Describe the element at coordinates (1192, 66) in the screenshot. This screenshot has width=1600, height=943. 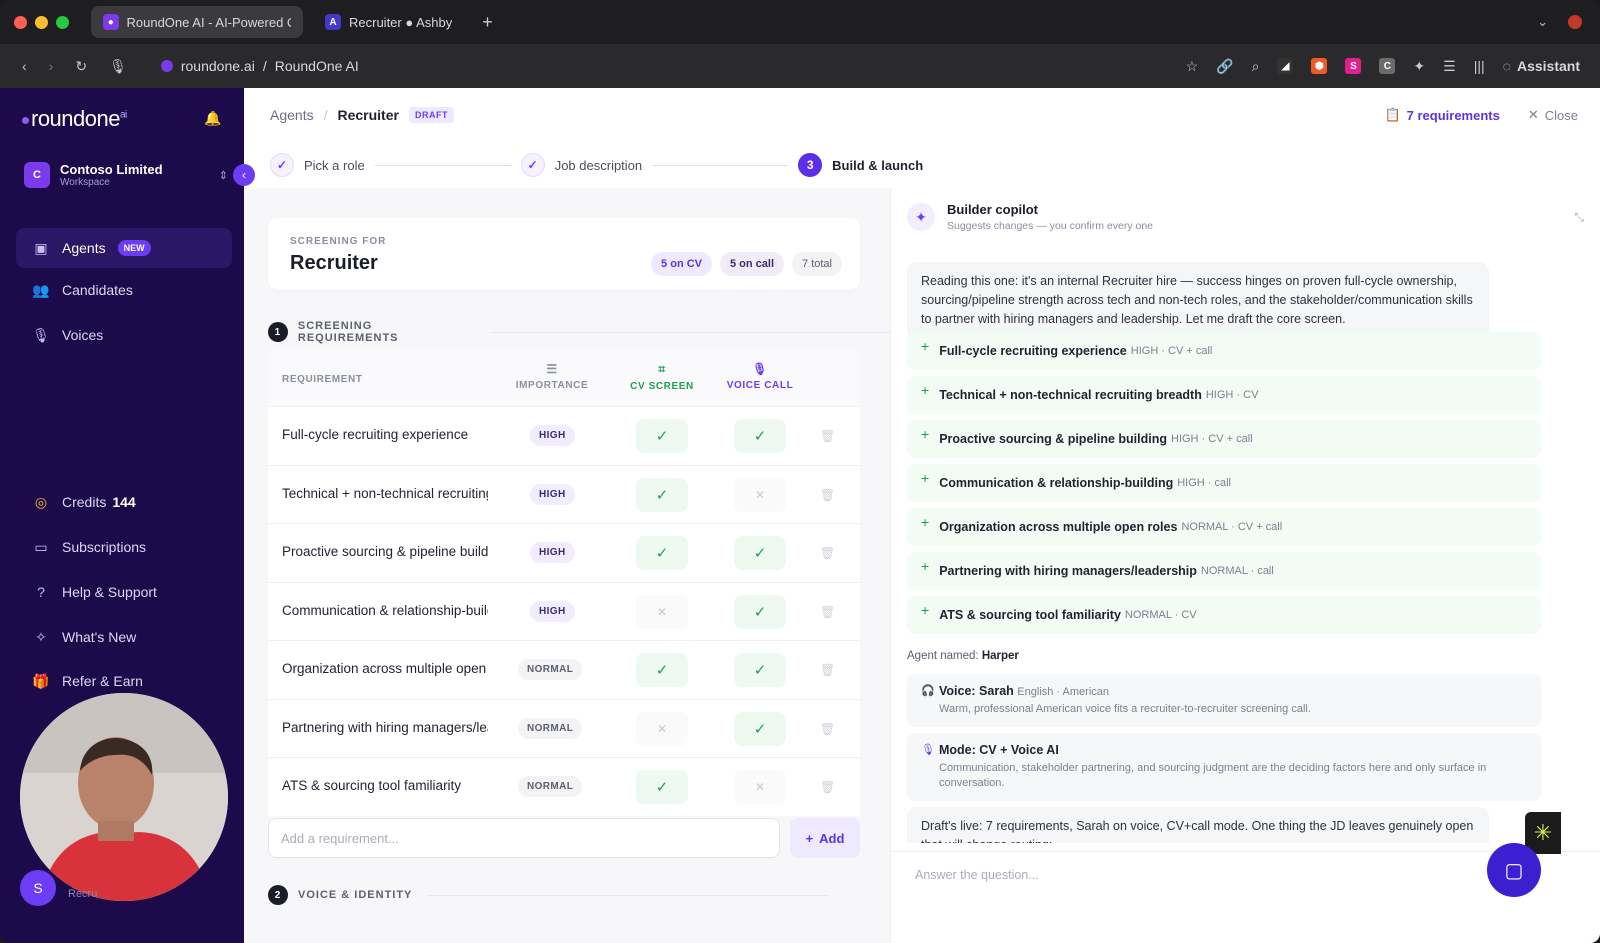
I see `bookmark-star-icon: ☆` at that location.